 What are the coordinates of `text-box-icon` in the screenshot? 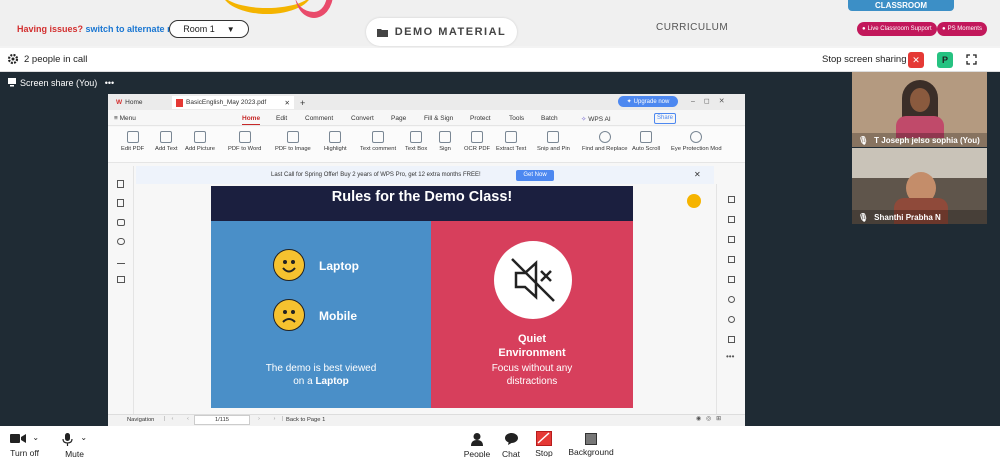 It's located at (416, 137).